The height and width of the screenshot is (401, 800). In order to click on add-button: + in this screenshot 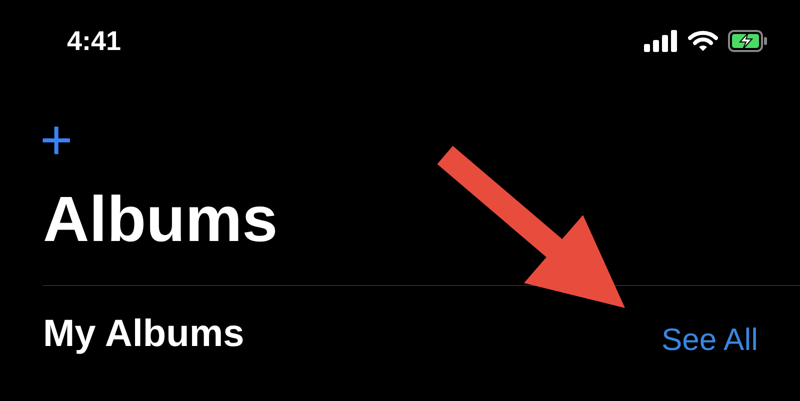, I will do `click(56, 140)`.